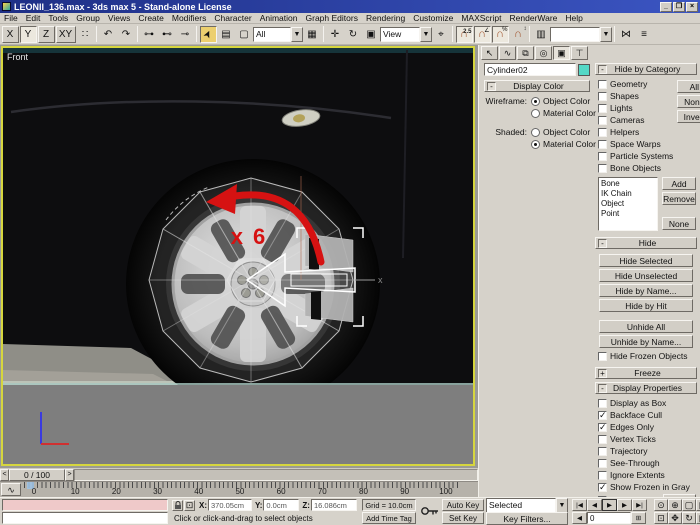 The width and height of the screenshot is (700, 525). Describe the element at coordinates (561, 53) in the screenshot. I see `tab-display-icon: ▣` at that location.